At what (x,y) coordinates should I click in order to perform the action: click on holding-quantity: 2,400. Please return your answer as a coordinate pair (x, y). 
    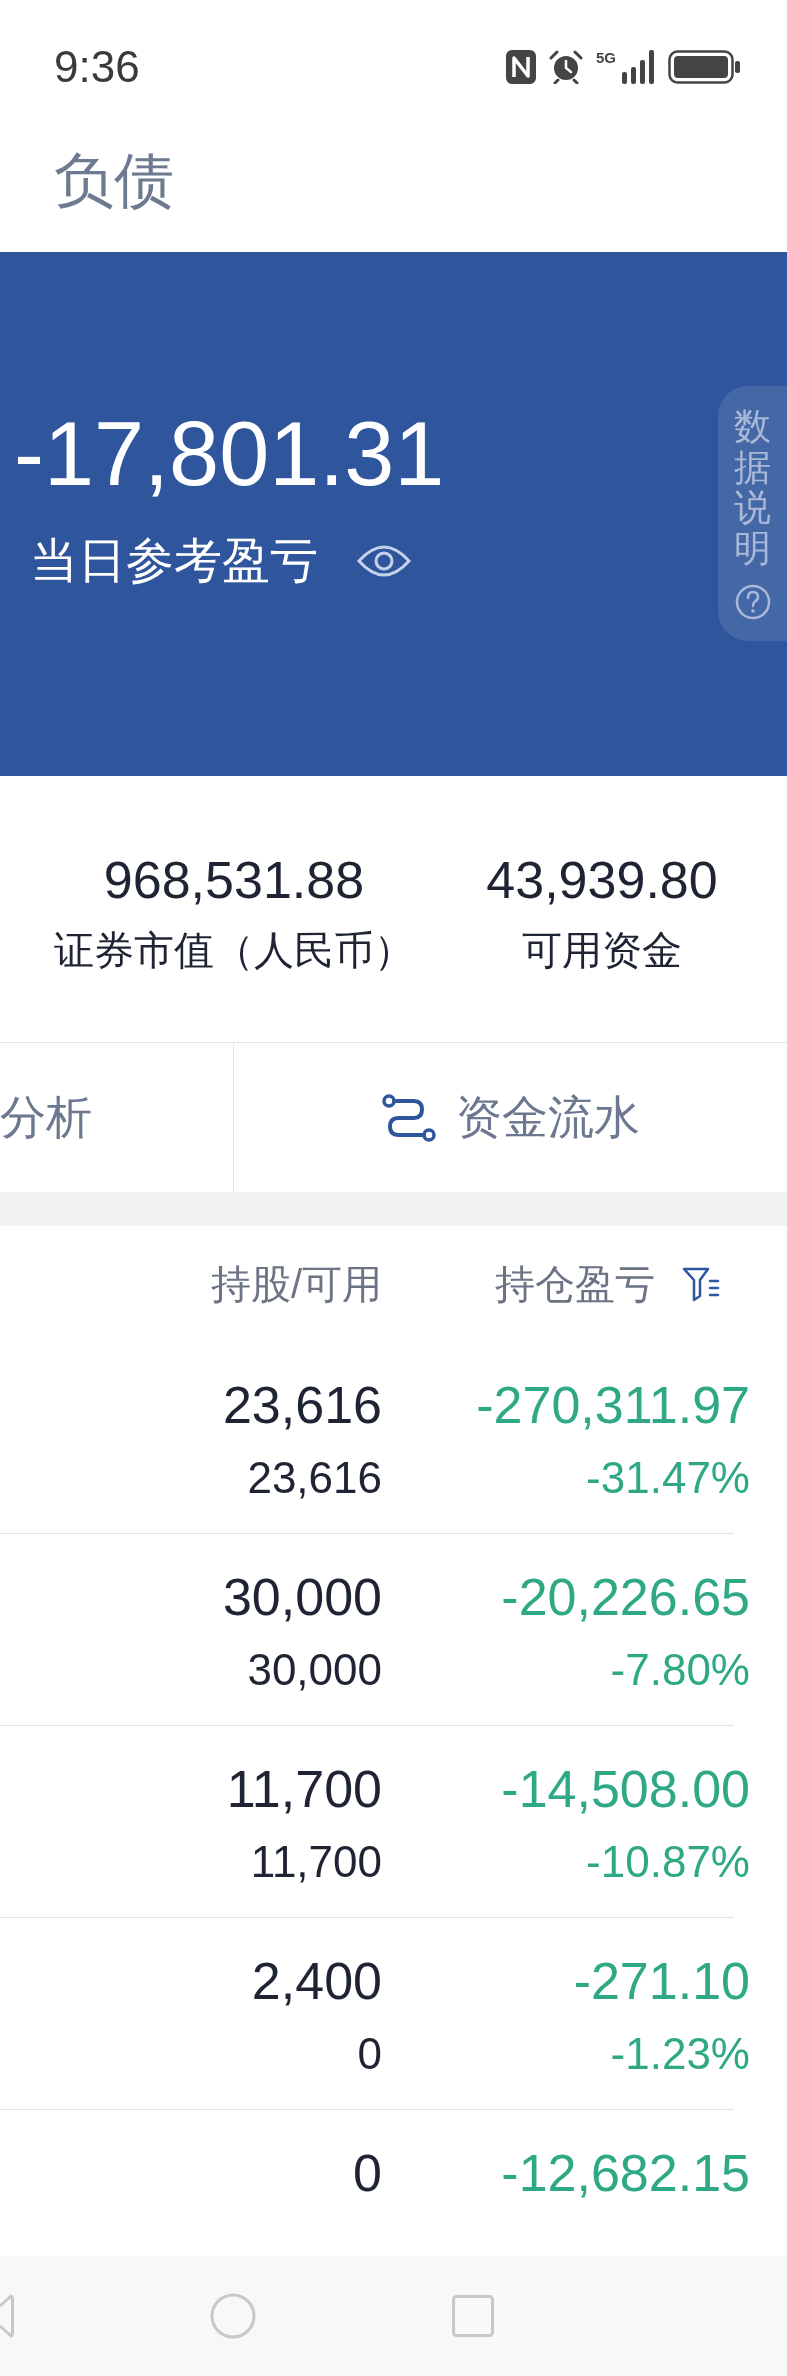
    Looking at the image, I should click on (316, 1981).